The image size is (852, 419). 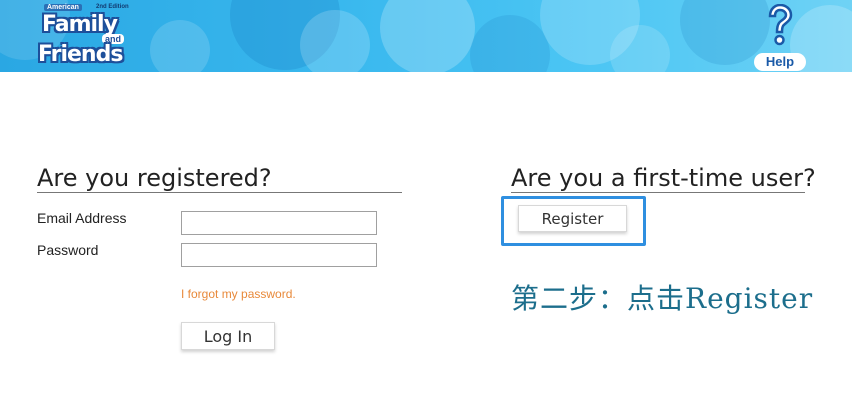 I want to click on register-section-divider, so click(x=658, y=192).